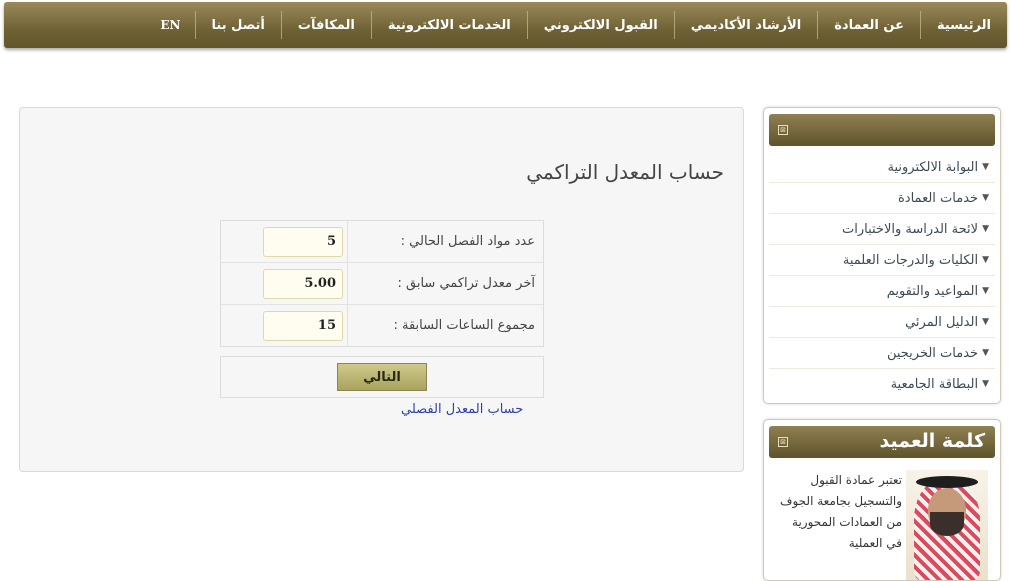 The image size is (1012, 581). Describe the element at coordinates (869, 25) in the screenshot. I see `nav-item-about: عن العمادة` at that location.